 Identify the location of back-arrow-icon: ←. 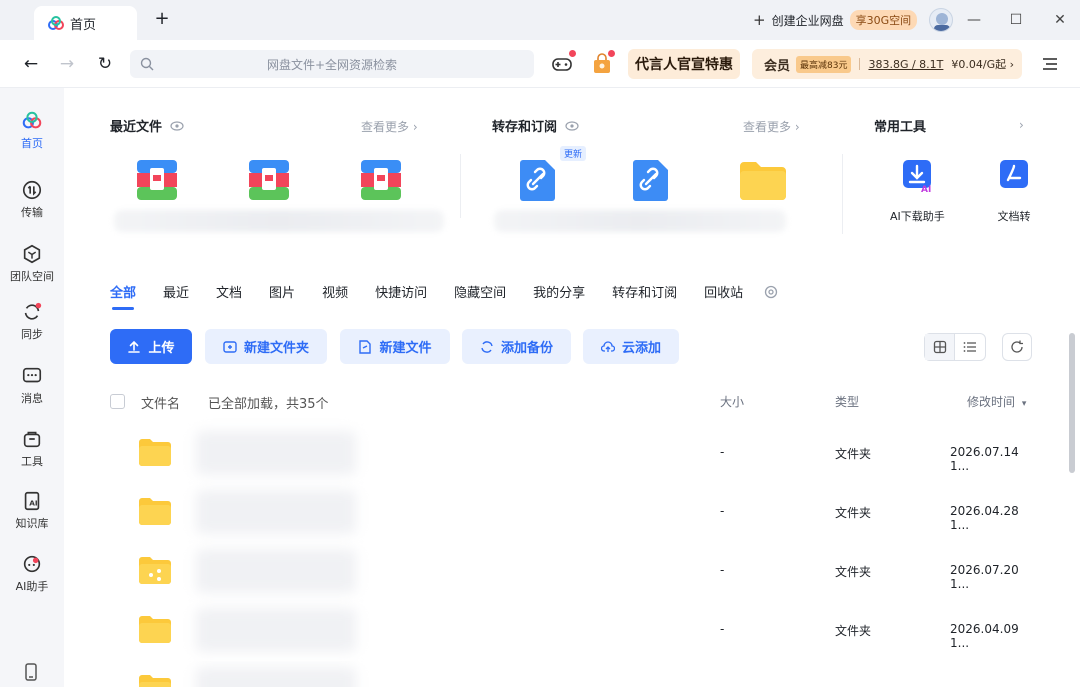
(31, 64).